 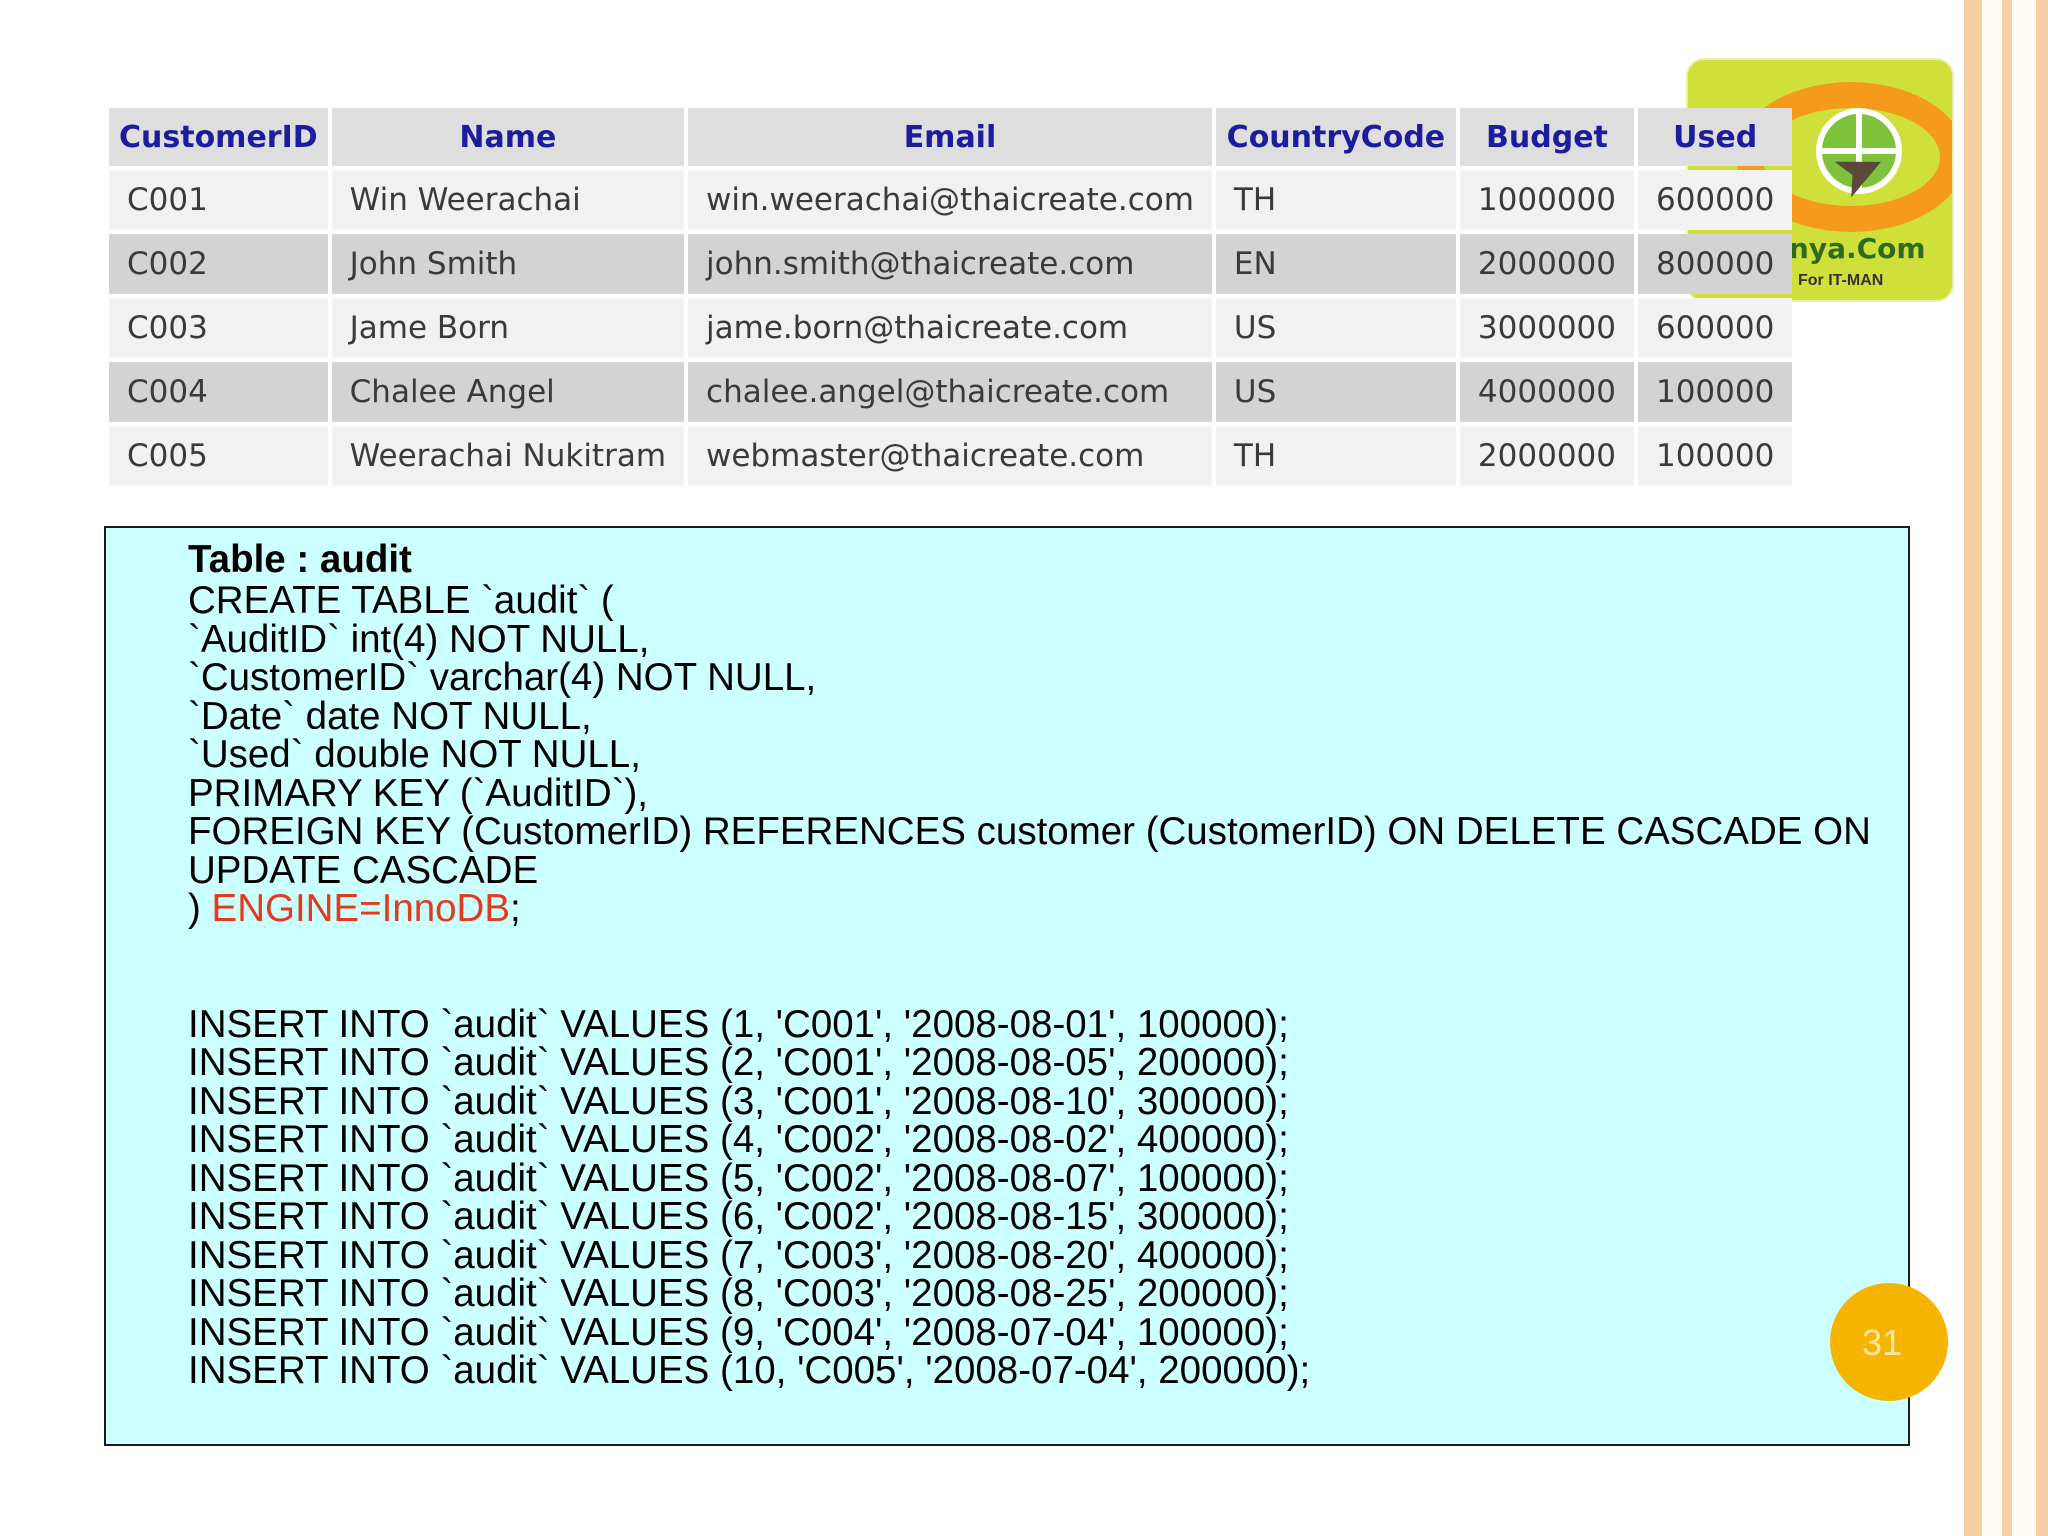 I want to click on engine-keyword: ENGINE=InnoDB, so click(x=361, y=908).